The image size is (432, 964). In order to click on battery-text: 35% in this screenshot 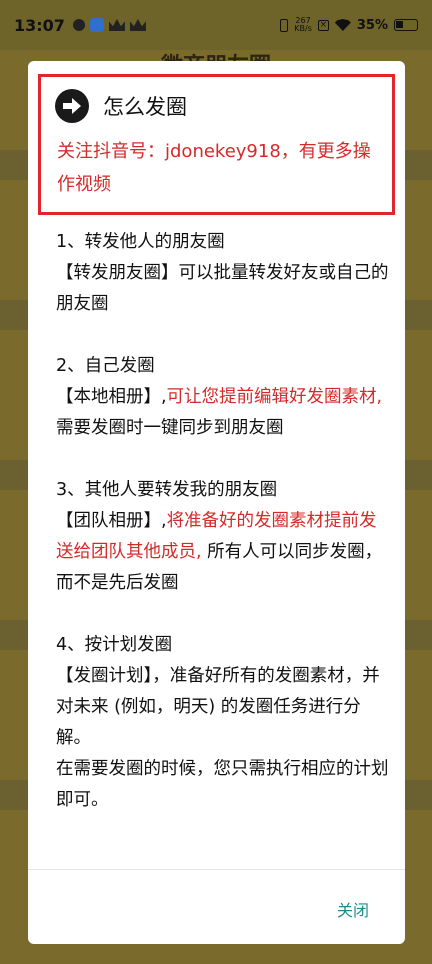, I will do `click(372, 25)`.